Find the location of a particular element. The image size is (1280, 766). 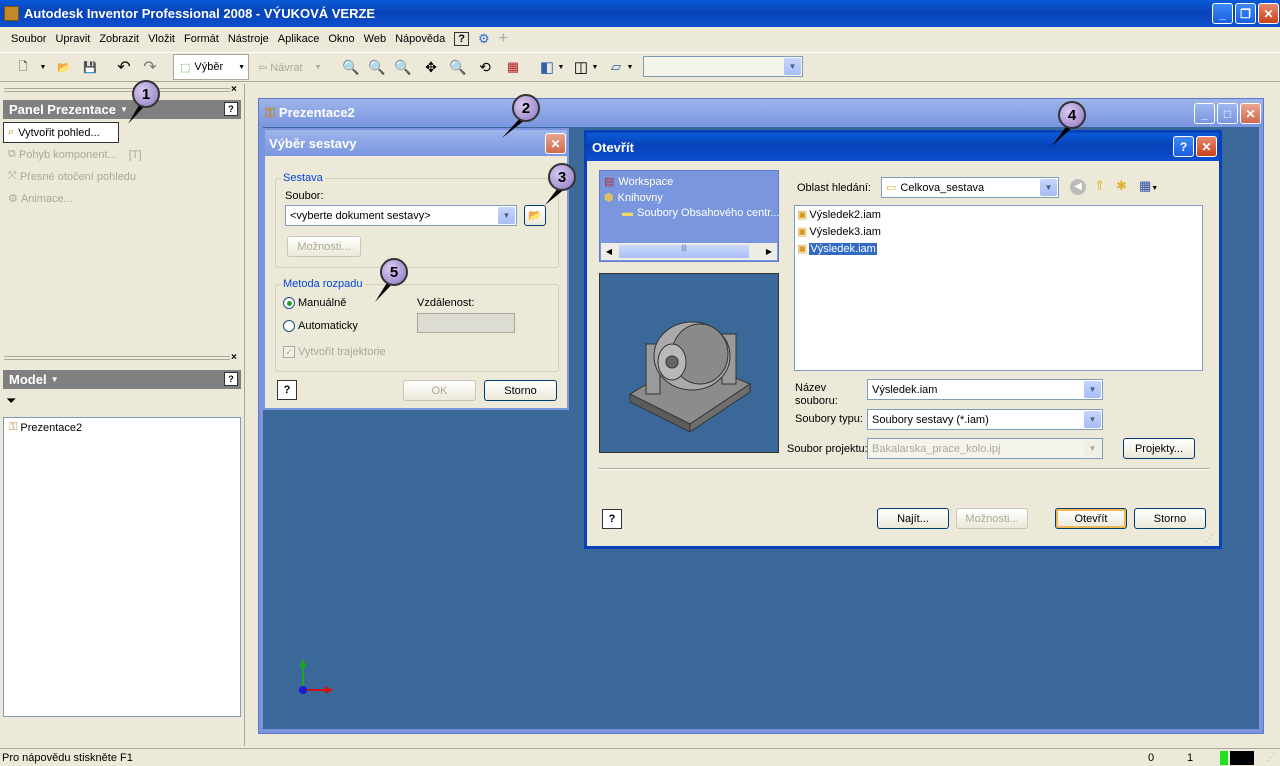

status-text: Pro nápovědu stiskněte F1 is located at coordinates (67, 758).